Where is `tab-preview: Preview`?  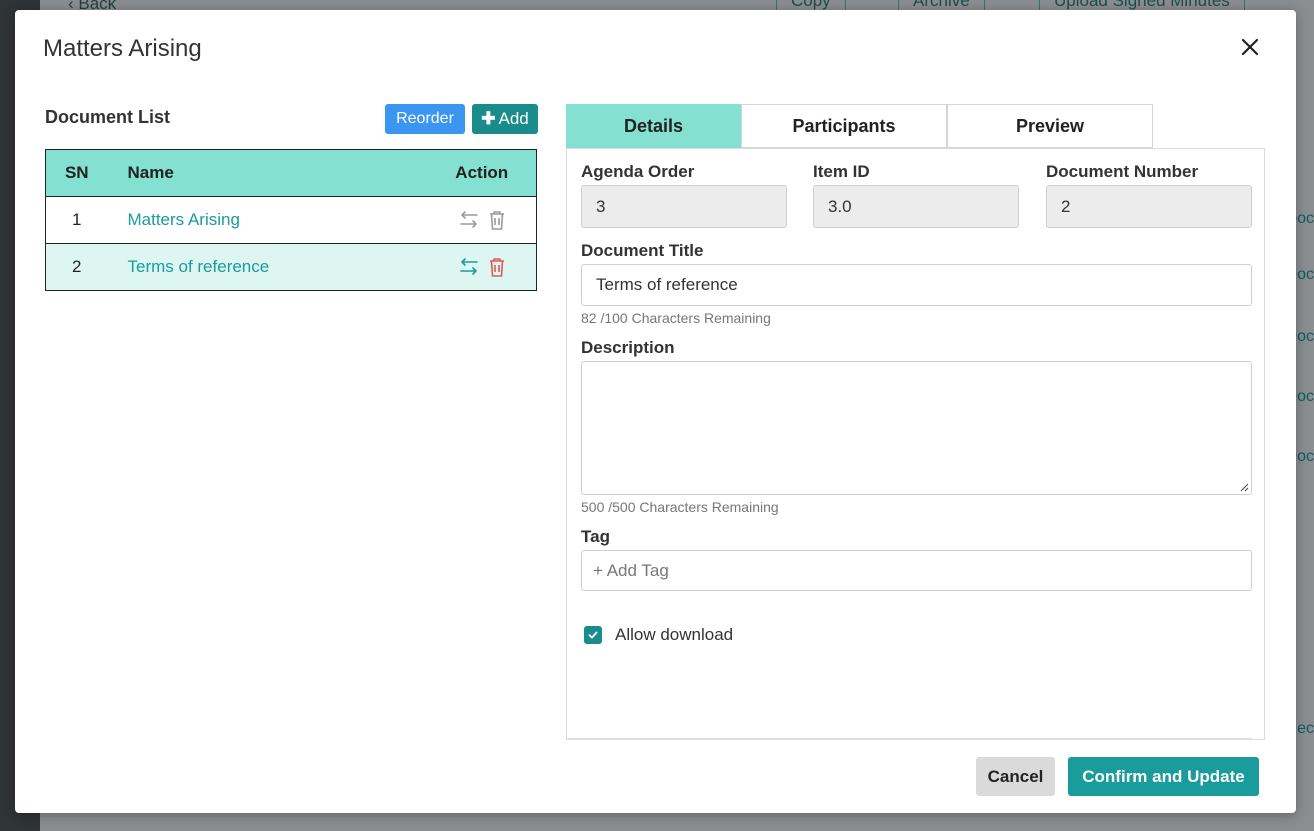 tab-preview: Preview is located at coordinates (1050, 126).